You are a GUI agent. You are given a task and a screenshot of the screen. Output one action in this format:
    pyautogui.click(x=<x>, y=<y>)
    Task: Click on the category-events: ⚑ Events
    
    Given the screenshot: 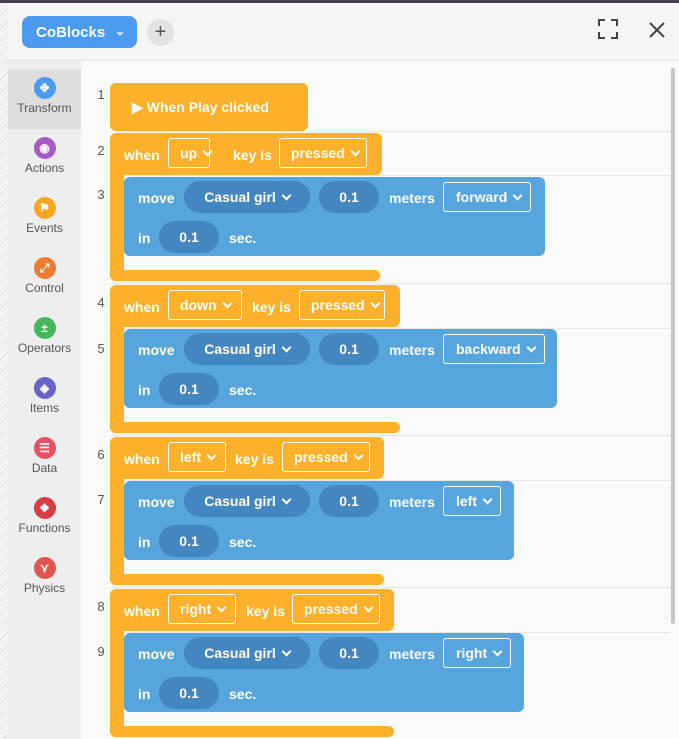 What is the action you would take?
    pyautogui.click(x=44, y=219)
    